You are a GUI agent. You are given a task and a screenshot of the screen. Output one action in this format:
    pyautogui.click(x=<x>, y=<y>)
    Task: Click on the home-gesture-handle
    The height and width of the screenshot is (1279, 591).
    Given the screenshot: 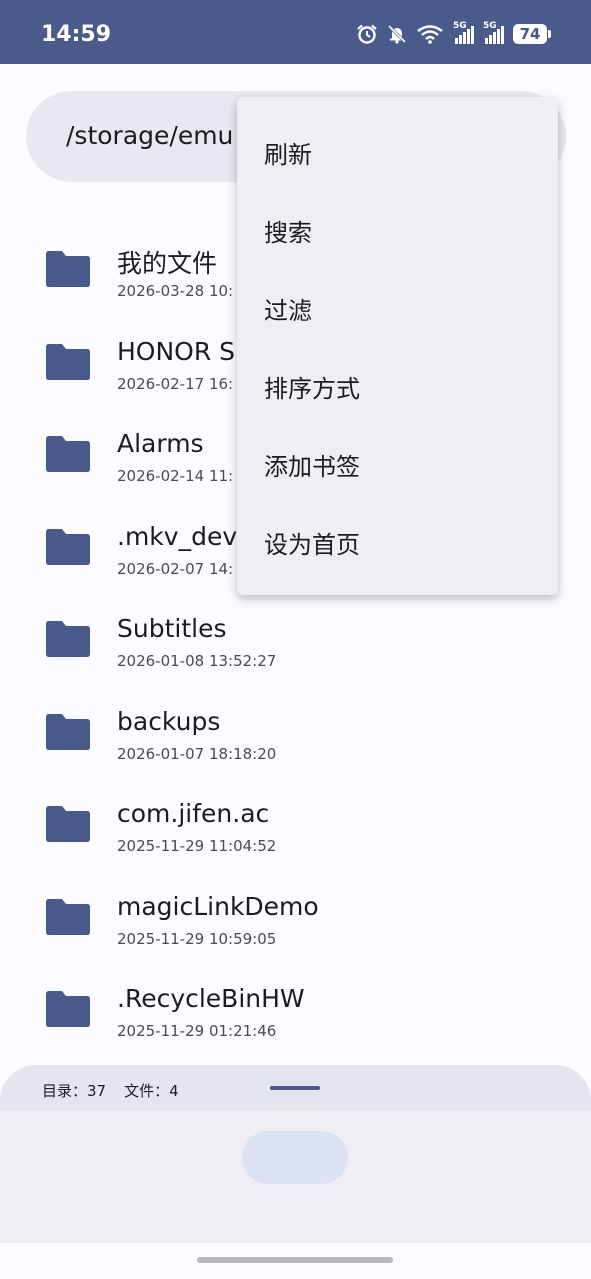 What is the action you would take?
    pyautogui.click(x=295, y=1260)
    